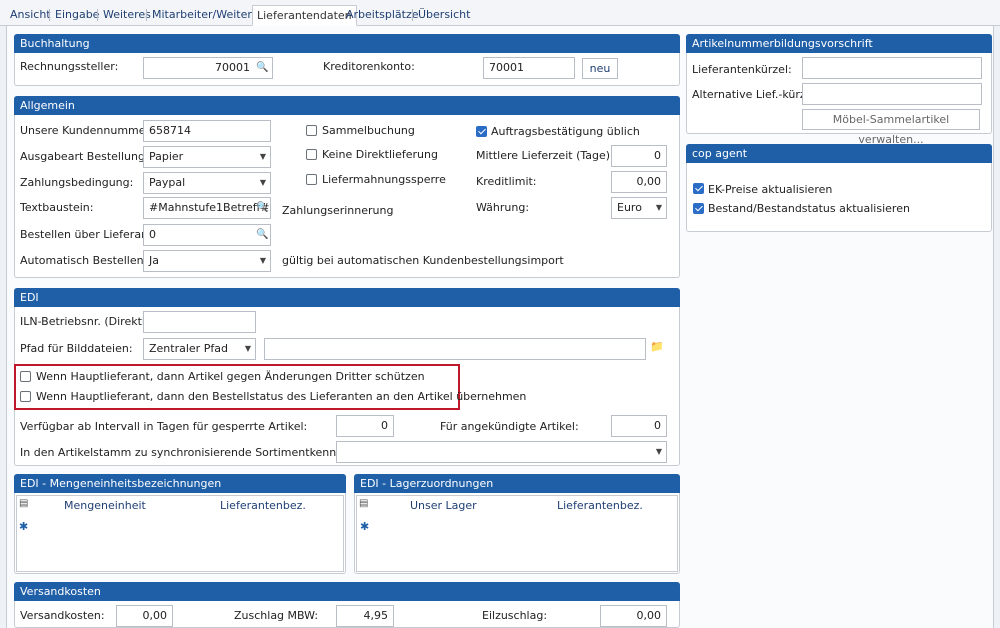 Image resolution: width=1000 pixels, height=628 pixels. I want to click on kuerzel-label: Lieferantenkürzel:, so click(742, 69).